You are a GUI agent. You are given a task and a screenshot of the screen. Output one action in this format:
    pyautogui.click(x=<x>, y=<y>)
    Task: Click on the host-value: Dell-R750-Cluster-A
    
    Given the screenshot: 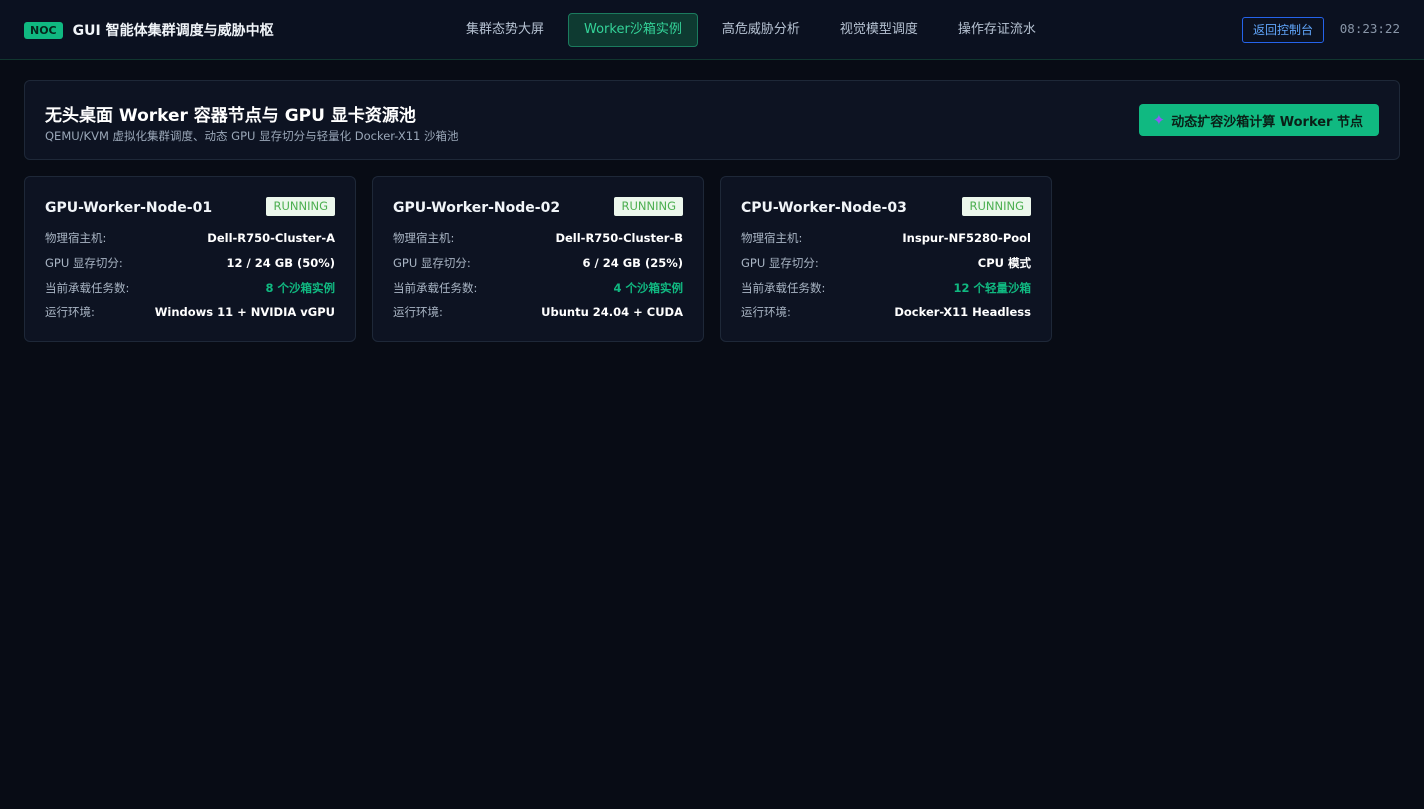 What is the action you would take?
    pyautogui.click(x=271, y=238)
    